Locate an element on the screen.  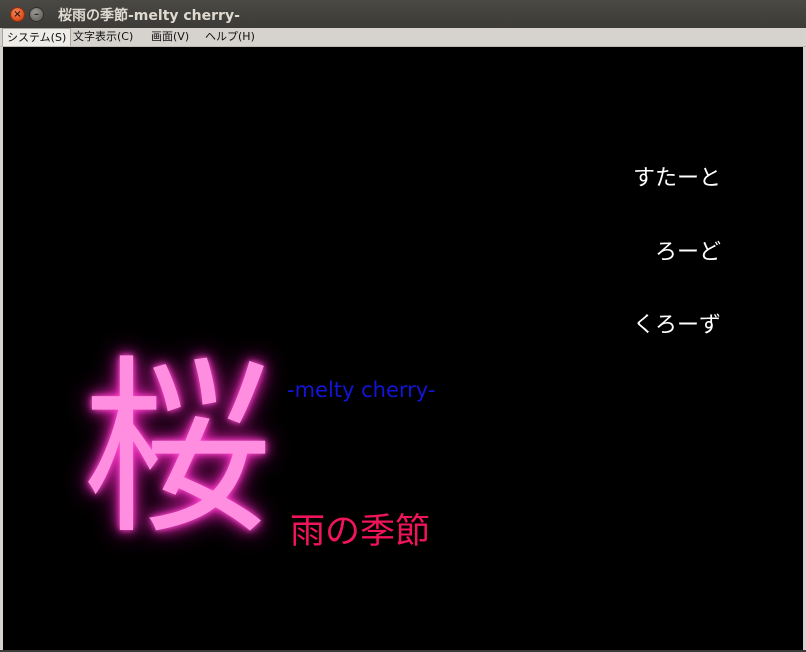
logo-tagline: 雨の季節 is located at coordinates (360, 532).